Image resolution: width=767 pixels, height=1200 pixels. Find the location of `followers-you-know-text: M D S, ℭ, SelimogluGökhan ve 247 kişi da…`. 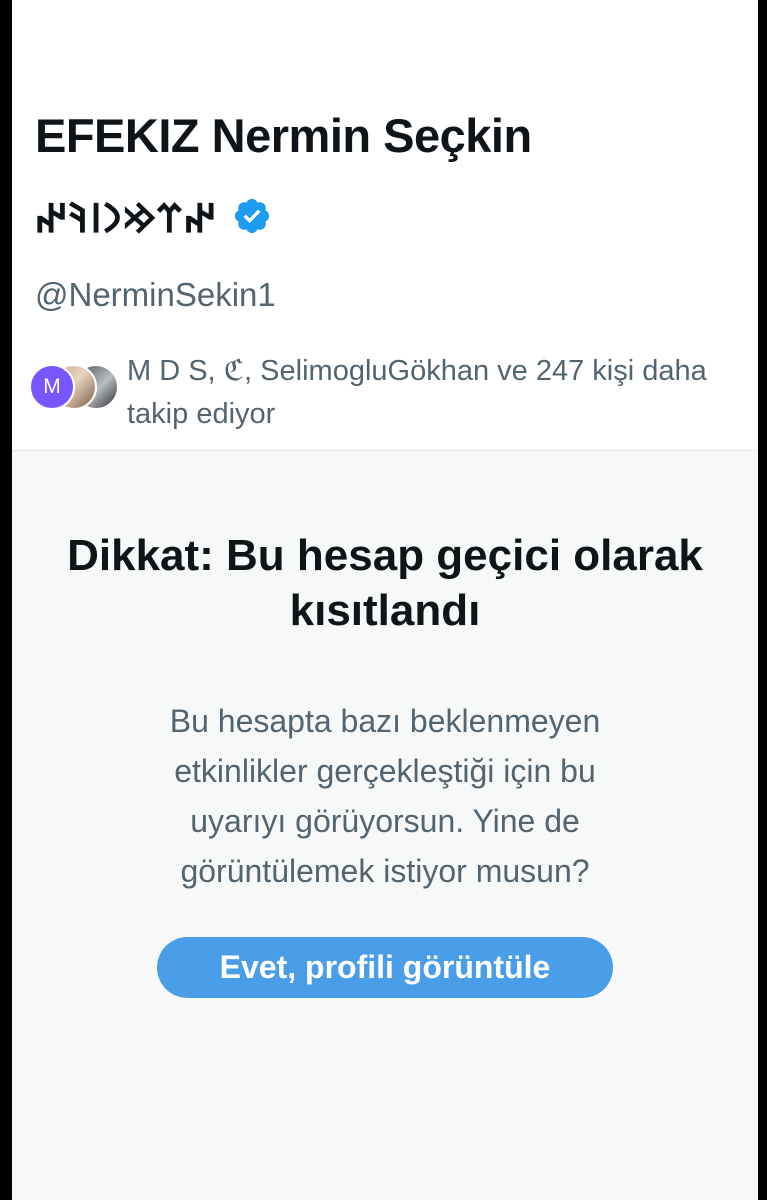

followers-you-know-text: M D S, ℭ, SelimogluGökhan ve 247 kişi da… is located at coordinates (437, 393).